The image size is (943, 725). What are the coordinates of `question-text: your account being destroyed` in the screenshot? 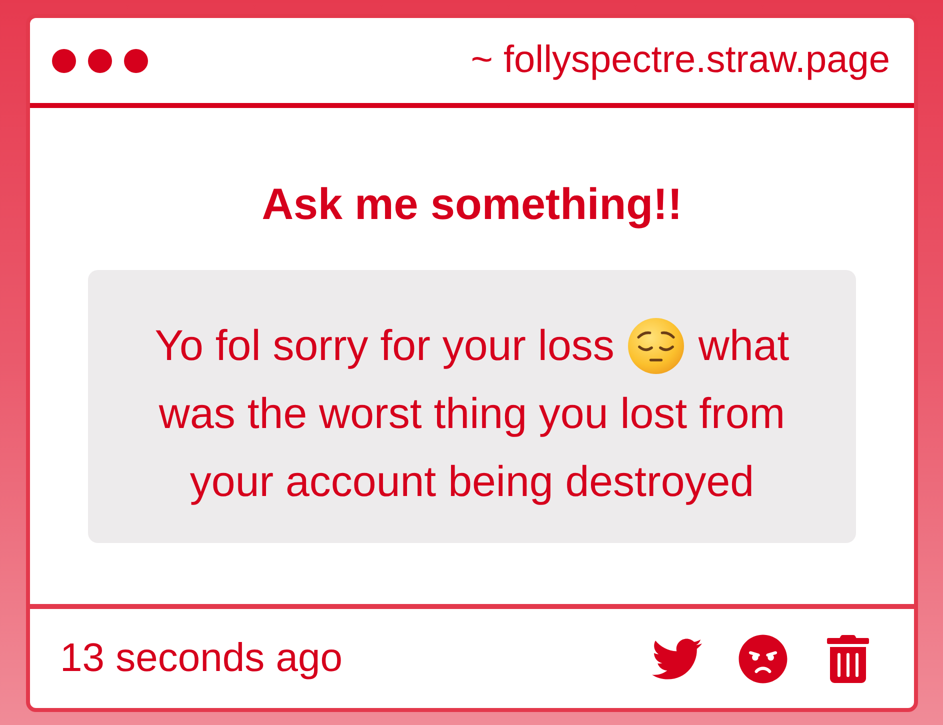 It's located at (472, 482).